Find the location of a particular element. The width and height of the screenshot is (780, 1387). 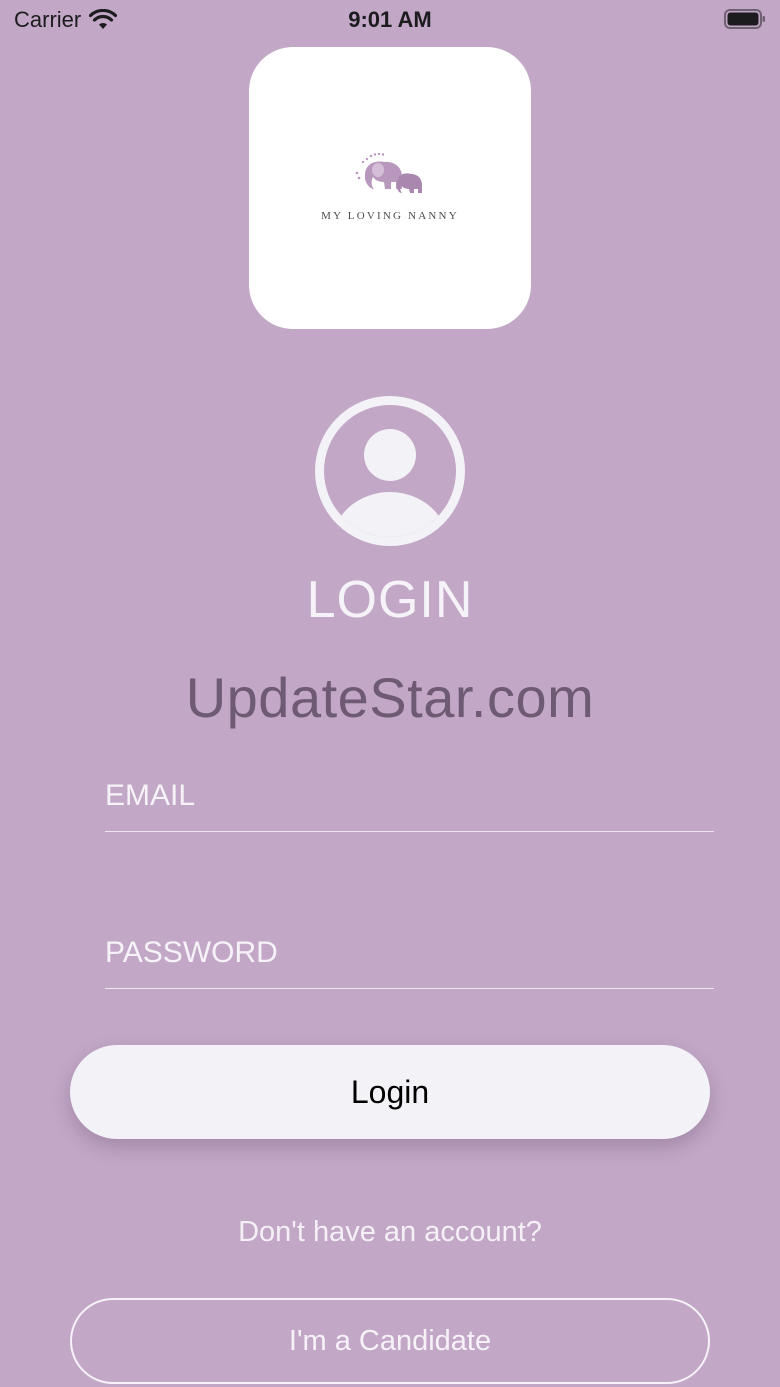

status-bar: Carrier 9:01 AM is located at coordinates (390, 20).